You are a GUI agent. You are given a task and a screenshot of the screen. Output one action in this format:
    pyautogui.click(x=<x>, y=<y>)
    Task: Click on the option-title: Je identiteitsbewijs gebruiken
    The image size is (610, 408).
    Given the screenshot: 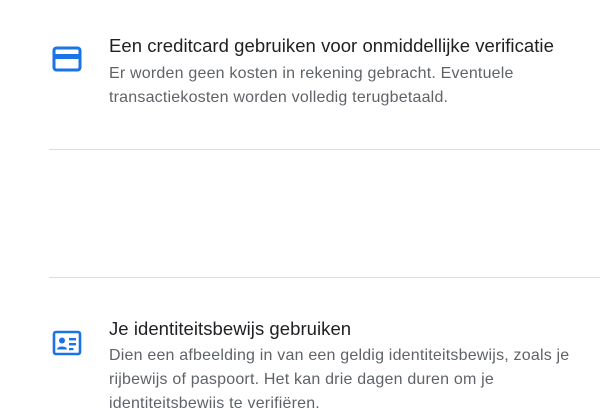 What is the action you would take?
    pyautogui.click(x=230, y=328)
    